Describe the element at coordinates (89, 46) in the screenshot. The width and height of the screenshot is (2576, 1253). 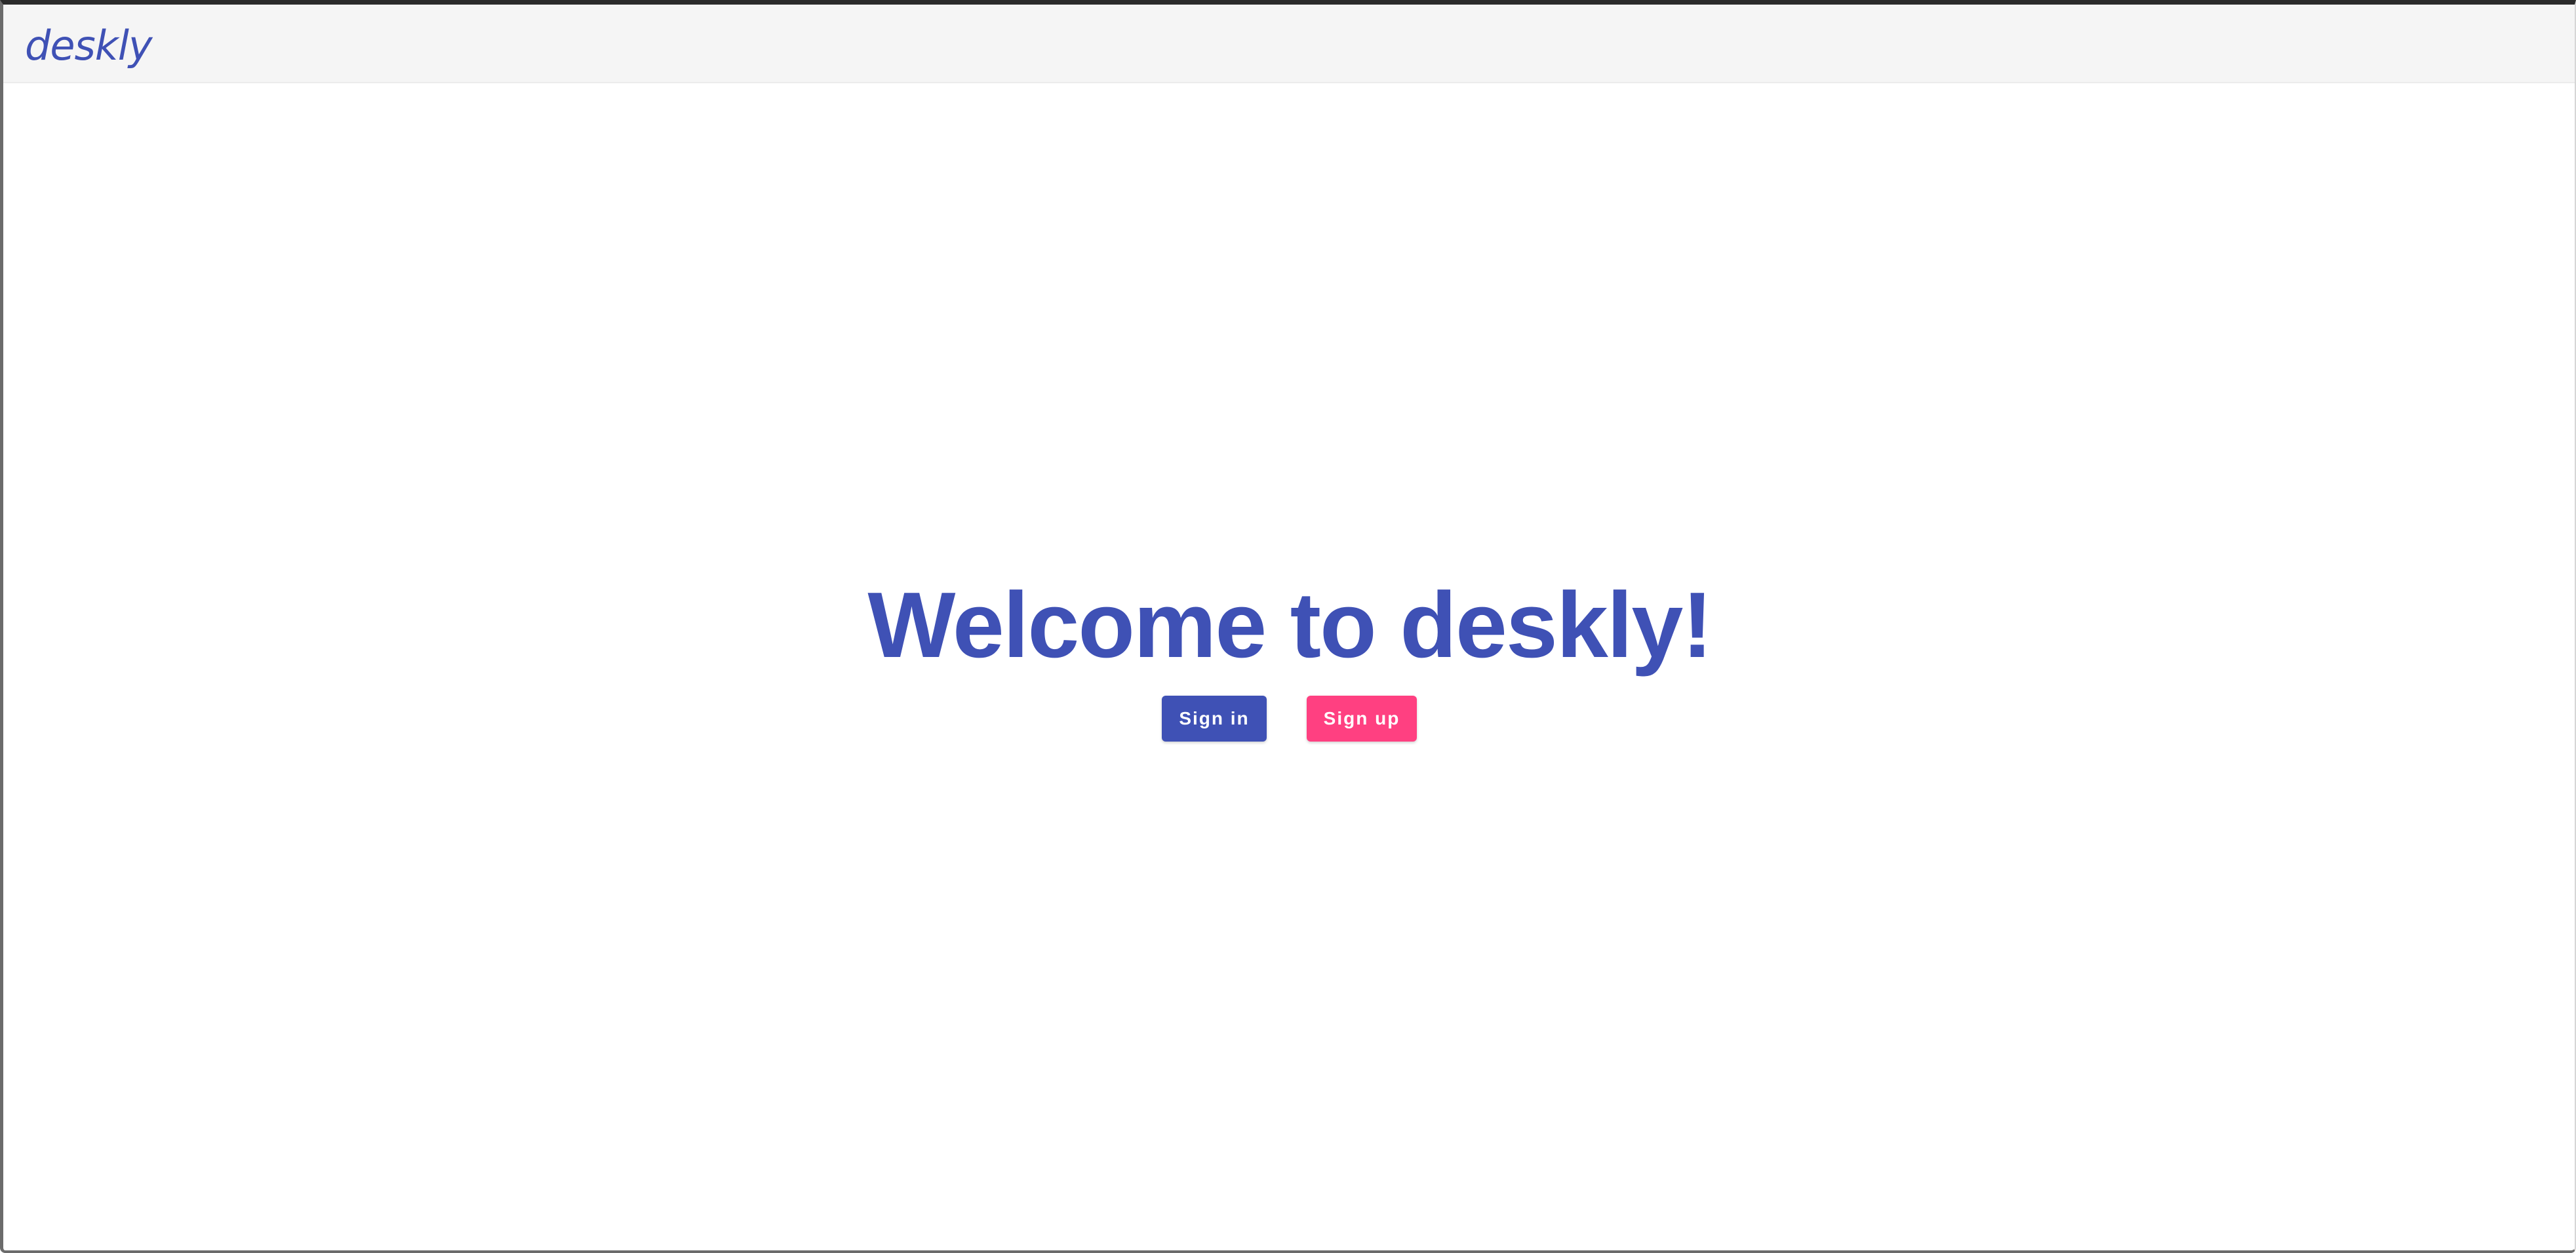
I see `brand-logo: deskly` at that location.